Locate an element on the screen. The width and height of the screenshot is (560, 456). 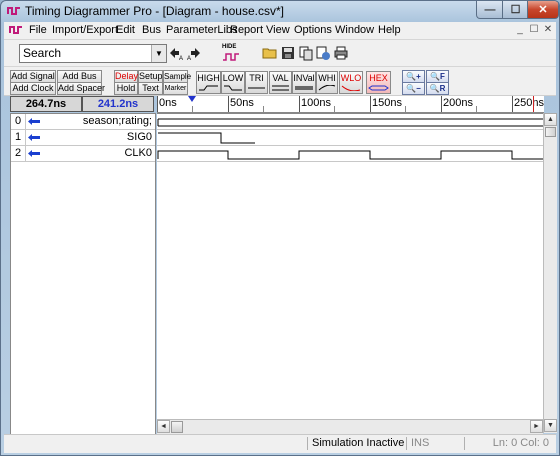
text-button: Text is located at coordinates (150, 88).